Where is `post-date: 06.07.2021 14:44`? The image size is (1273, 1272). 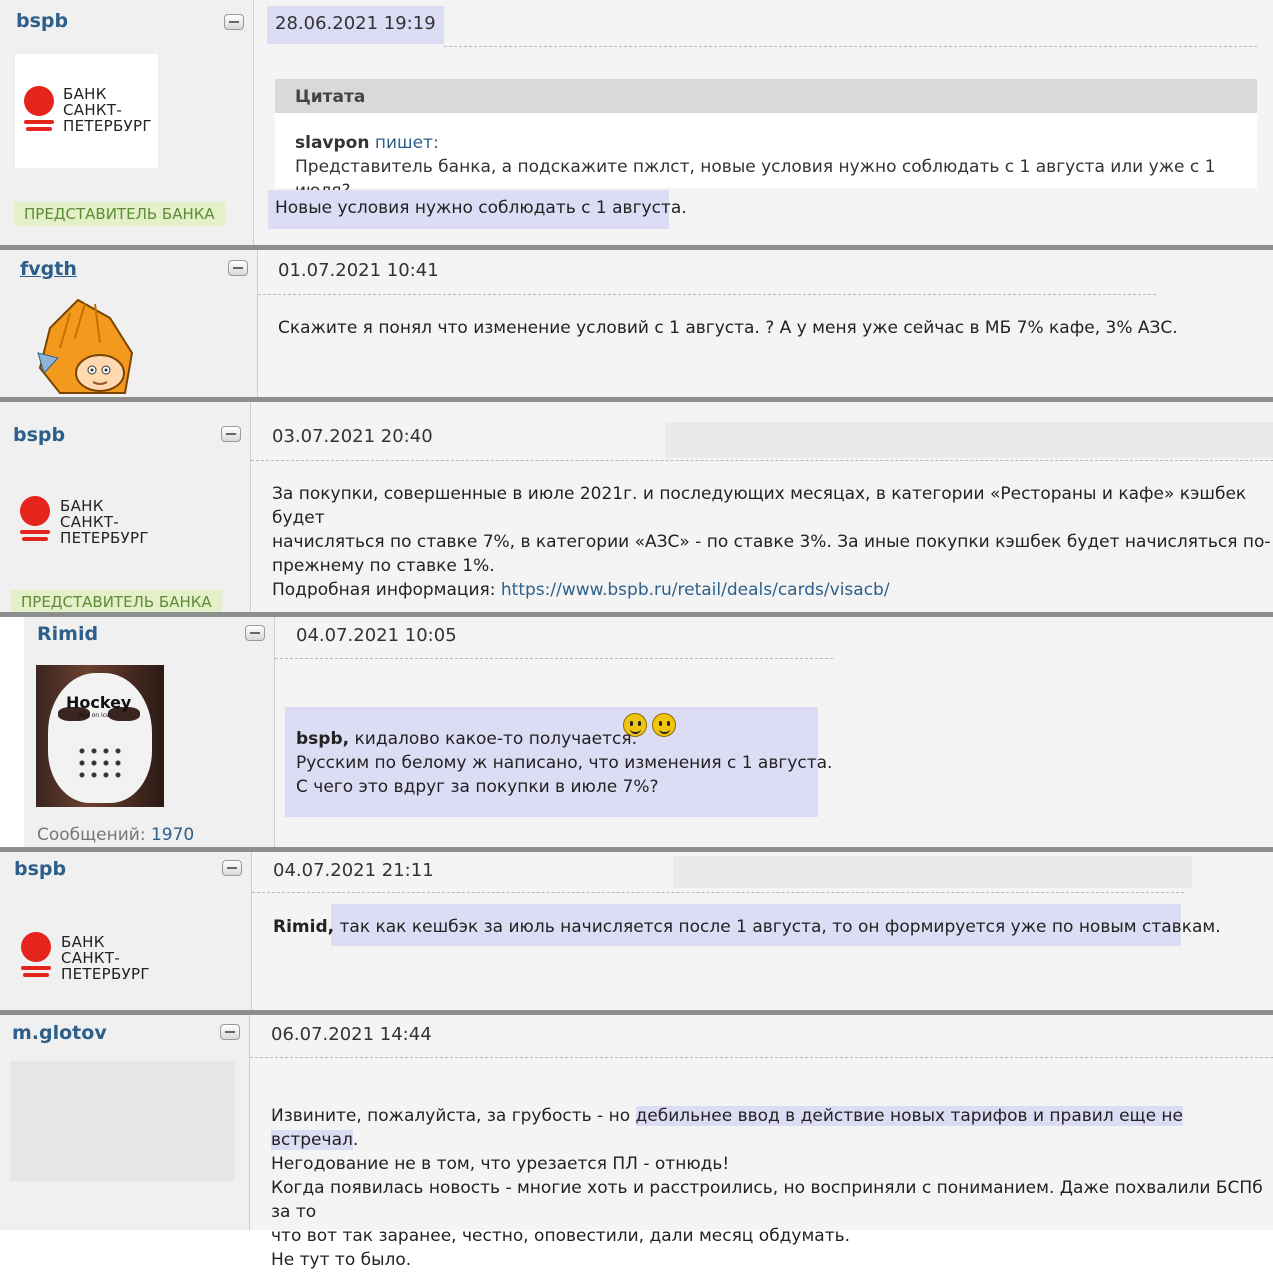
post-date: 06.07.2021 14:44 is located at coordinates (351, 1034).